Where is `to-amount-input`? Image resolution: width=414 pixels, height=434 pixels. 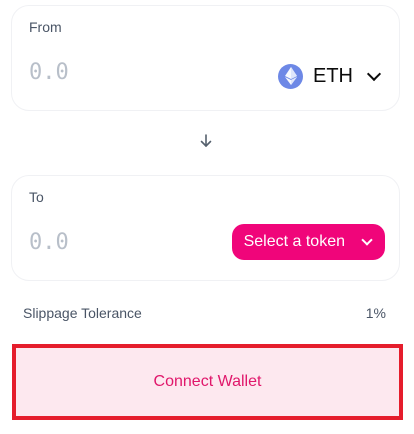 to-amount-input is located at coordinates (119, 242).